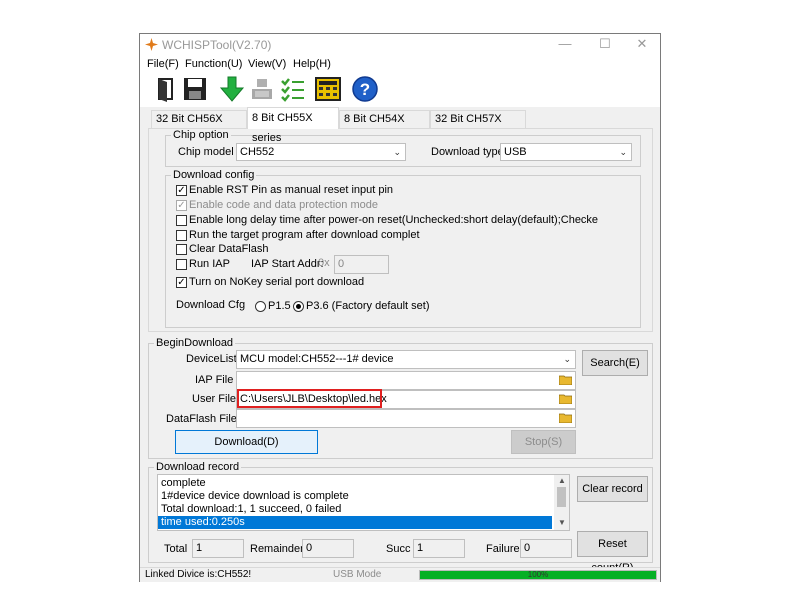 This screenshot has width=800, height=614. What do you see at coordinates (166, 89) in the screenshot?
I see `open-icon` at bounding box center [166, 89].